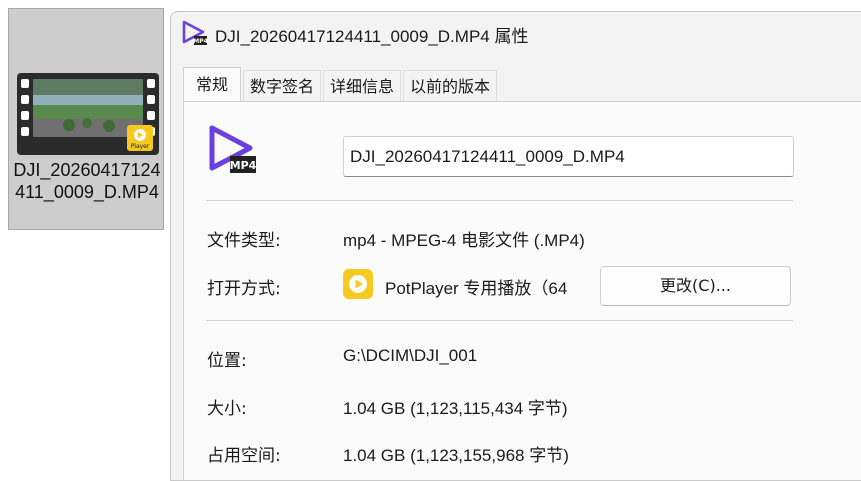 The image size is (861, 481). What do you see at coordinates (244, 456) in the screenshot?
I see `size-on-disk-label: 占用空间:` at bounding box center [244, 456].